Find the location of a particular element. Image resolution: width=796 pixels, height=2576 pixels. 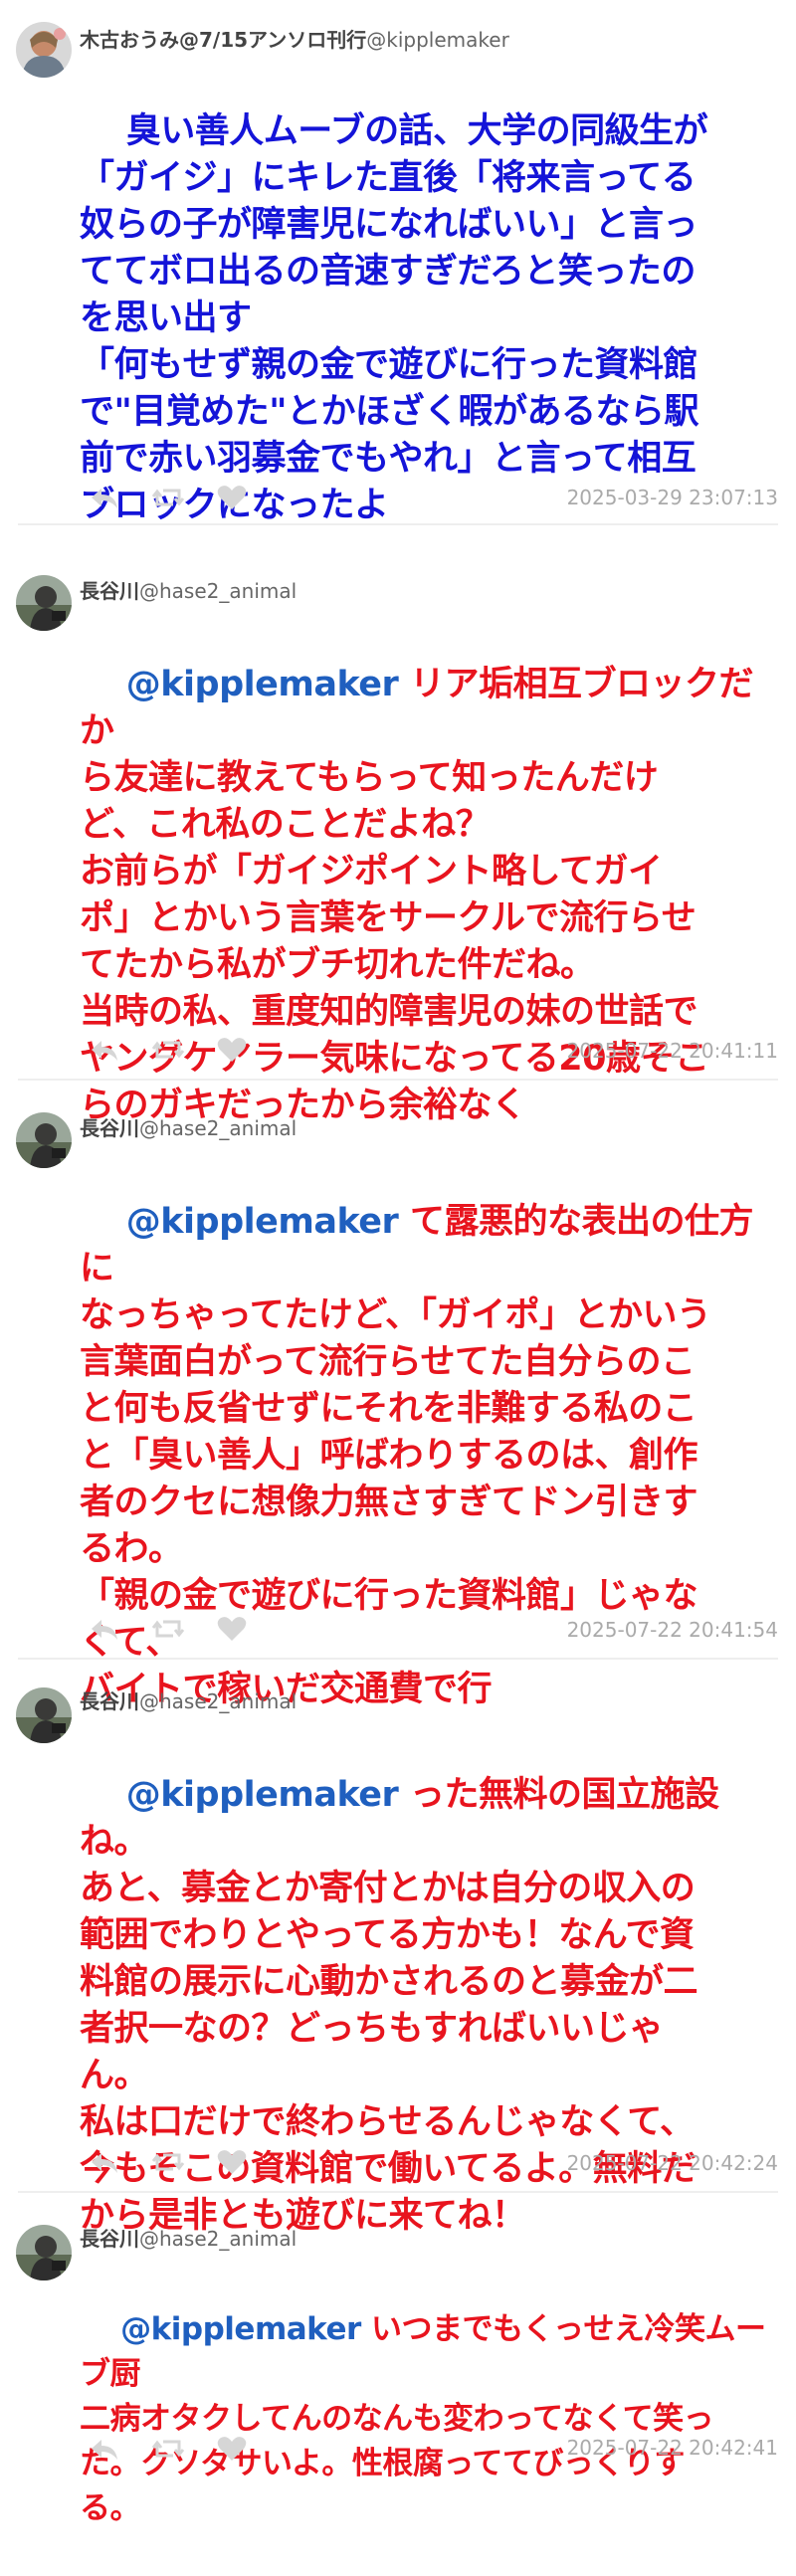

timestamp: 2025-07-22 20:42:41 is located at coordinates (672, 2448).